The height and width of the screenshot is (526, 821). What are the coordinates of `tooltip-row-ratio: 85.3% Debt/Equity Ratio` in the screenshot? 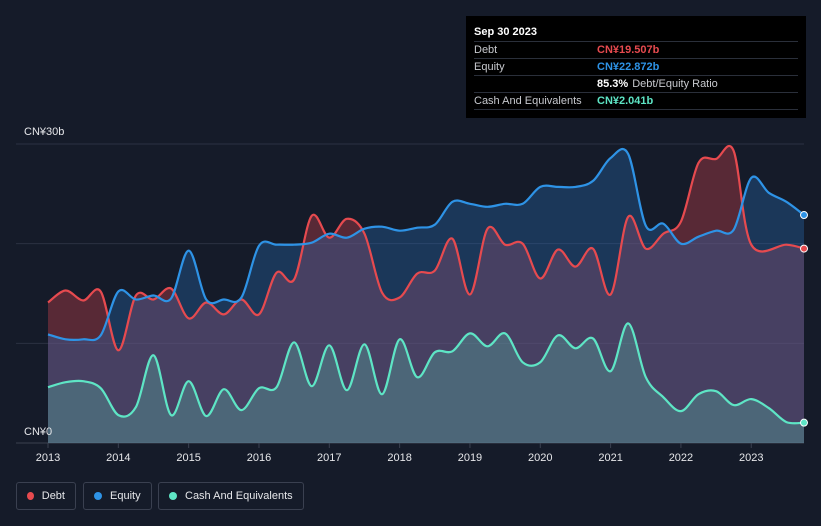 It's located at (636, 83).